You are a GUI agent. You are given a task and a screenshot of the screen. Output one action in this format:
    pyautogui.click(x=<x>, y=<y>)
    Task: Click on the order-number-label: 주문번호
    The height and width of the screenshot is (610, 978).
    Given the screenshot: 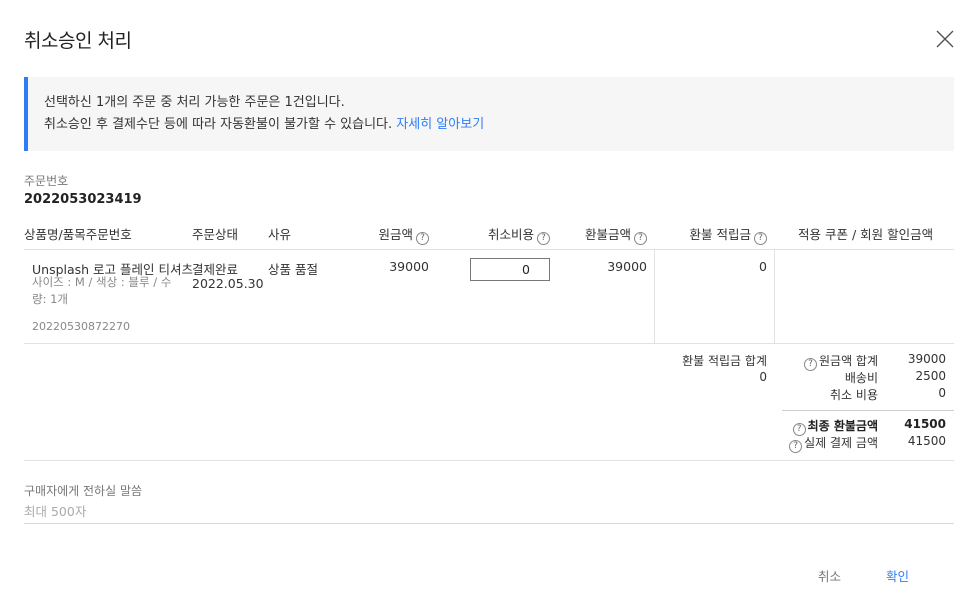 What is the action you would take?
    pyautogui.click(x=46, y=181)
    